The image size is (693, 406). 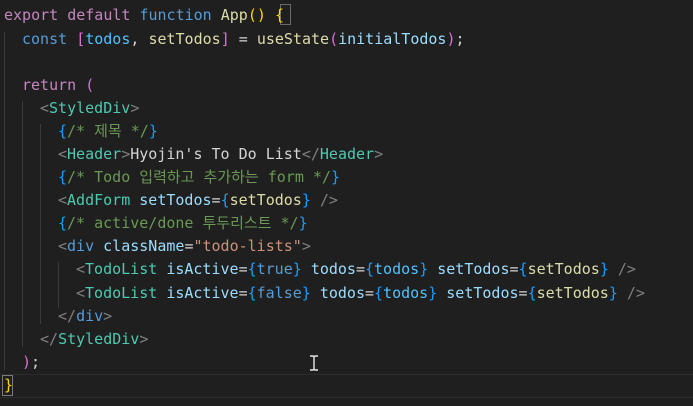 I want to click on code-line: {/* 제목 */}, so click(x=346, y=131).